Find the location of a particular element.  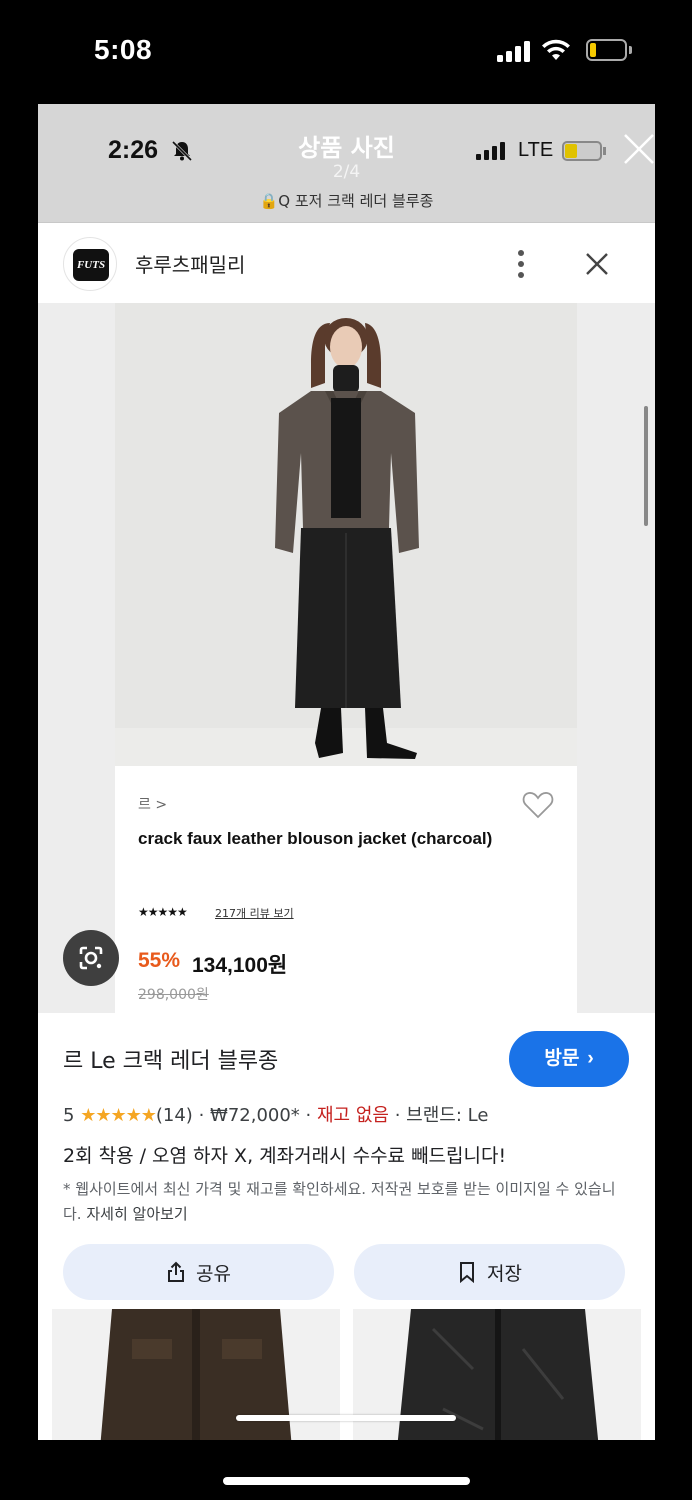

rating-stars: ★★★★★ is located at coordinates (163, 912).